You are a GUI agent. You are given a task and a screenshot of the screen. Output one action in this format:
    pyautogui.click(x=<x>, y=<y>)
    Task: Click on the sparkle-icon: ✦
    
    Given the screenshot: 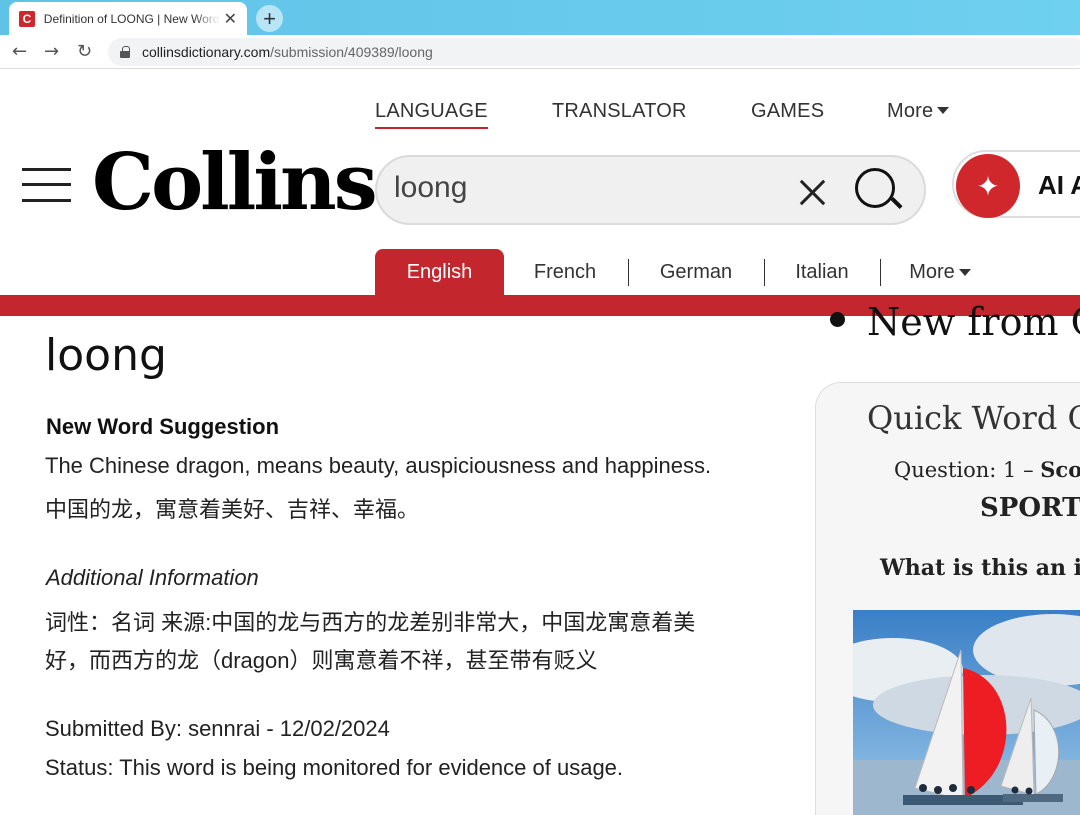 What is the action you would take?
    pyautogui.click(x=988, y=186)
    